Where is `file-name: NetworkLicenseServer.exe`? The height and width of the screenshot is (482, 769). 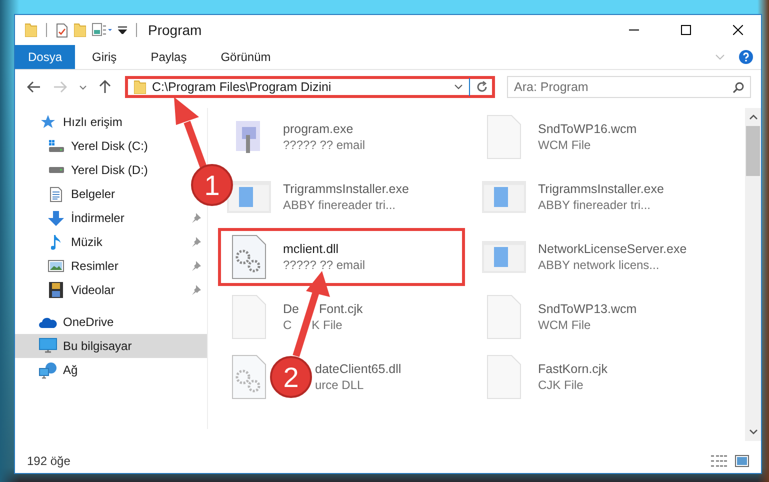 file-name: NetworkLicenseServer.exe is located at coordinates (612, 249).